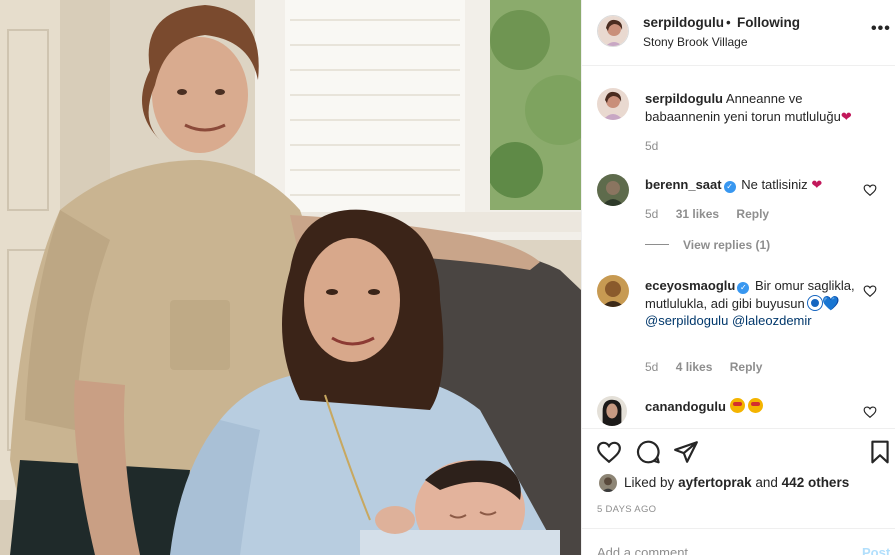  What do you see at coordinates (876, 550) in the screenshot?
I see `post-comment-button: Post` at bounding box center [876, 550].